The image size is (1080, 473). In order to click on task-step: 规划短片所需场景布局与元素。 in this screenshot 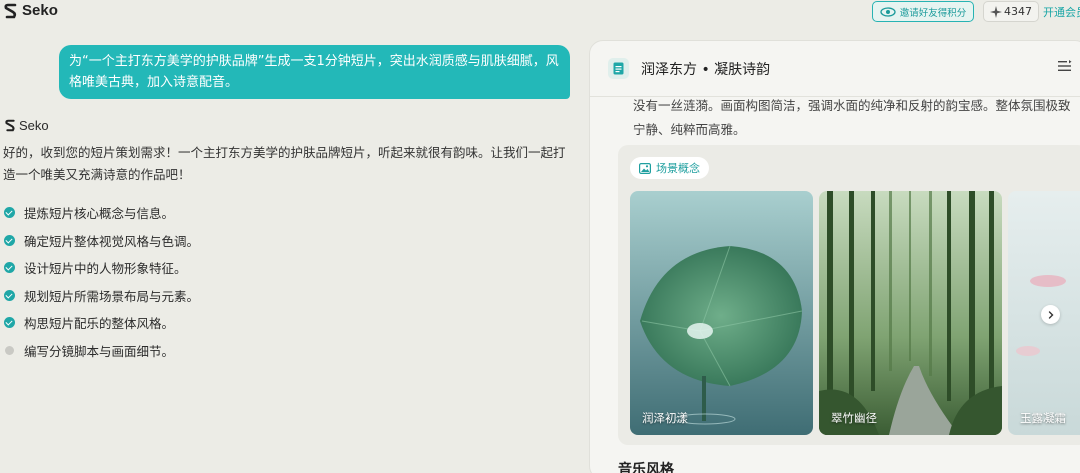, I will do `click(101, 296)`.